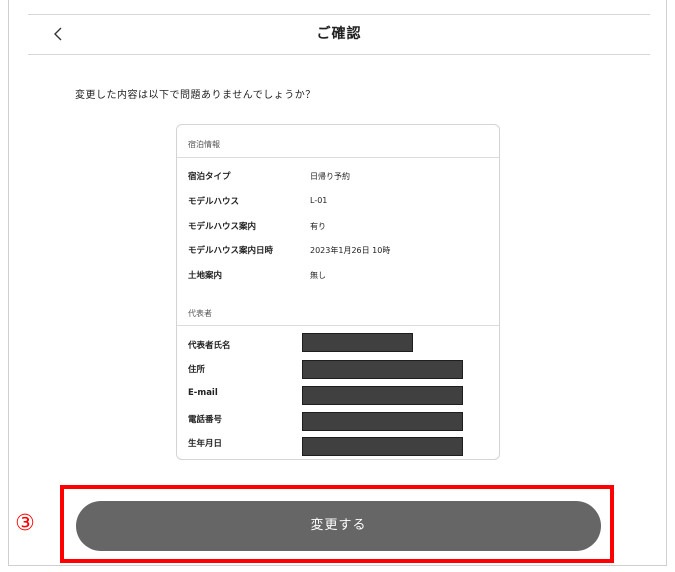  I want to click on section-label-representative: 代表者, so click(200, 313).